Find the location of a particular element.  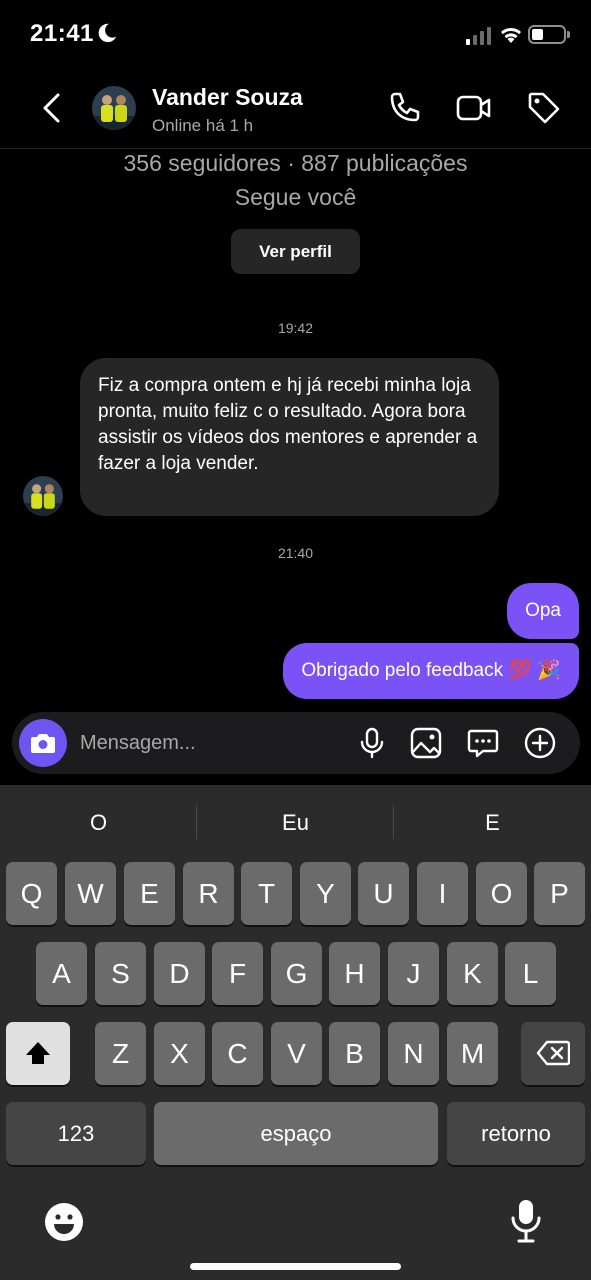

key-u: U is located at coordinates (383, 893).